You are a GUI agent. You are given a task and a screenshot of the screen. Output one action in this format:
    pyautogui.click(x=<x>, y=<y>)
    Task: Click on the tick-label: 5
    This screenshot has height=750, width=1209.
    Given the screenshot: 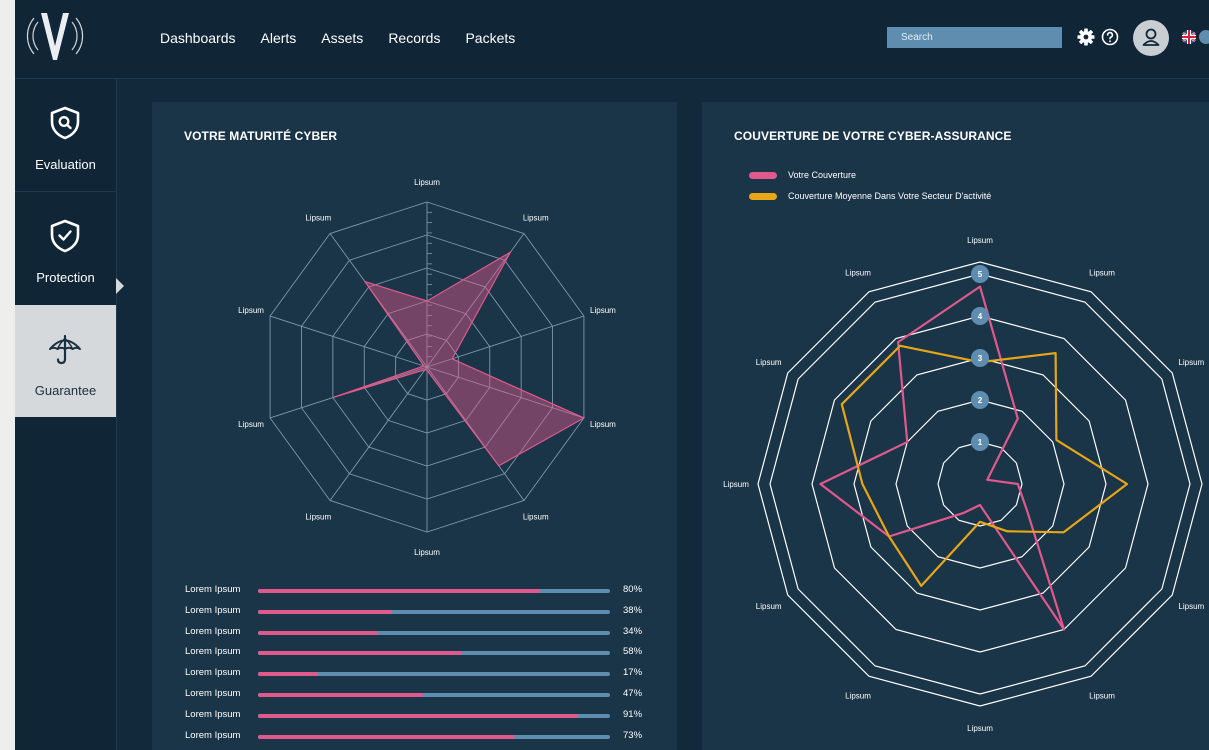 What is the action you would take?
    pyautogui.click(x=980, y=274)
    